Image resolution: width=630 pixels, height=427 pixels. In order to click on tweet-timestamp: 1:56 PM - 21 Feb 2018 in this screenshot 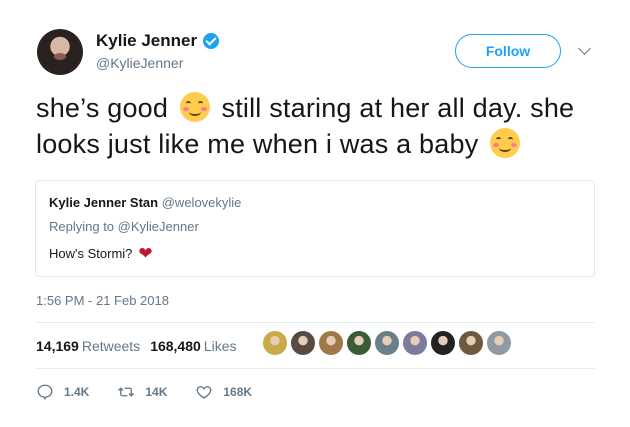, I will do `click(102, 300)`.